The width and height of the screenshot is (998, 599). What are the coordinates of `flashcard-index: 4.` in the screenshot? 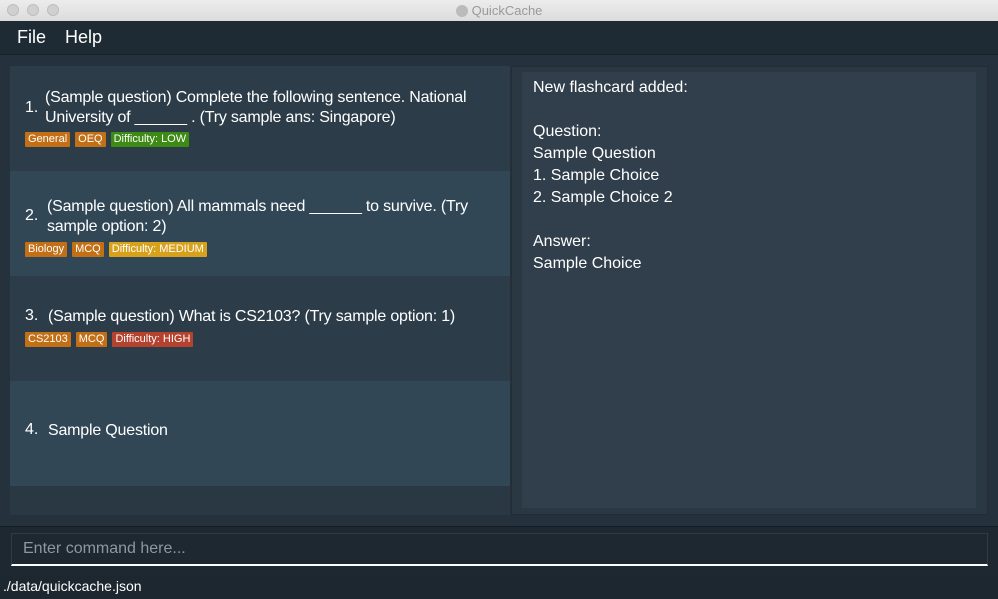 It's located at (32, 429).